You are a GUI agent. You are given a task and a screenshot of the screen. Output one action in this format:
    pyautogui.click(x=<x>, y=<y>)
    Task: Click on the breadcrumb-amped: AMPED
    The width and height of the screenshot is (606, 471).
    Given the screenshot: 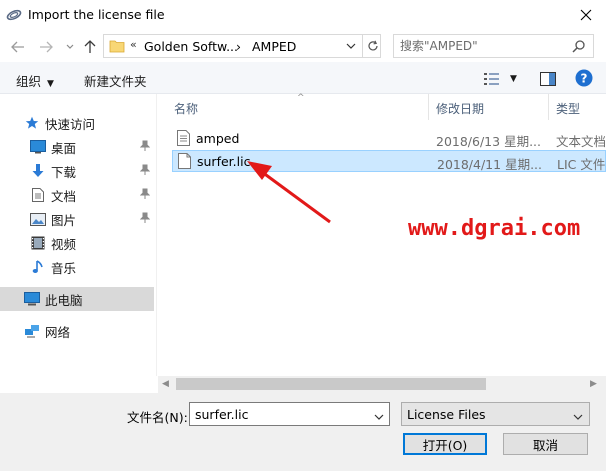 What is the action you would take?
    pyautogui.click(x=274, y=46)
    